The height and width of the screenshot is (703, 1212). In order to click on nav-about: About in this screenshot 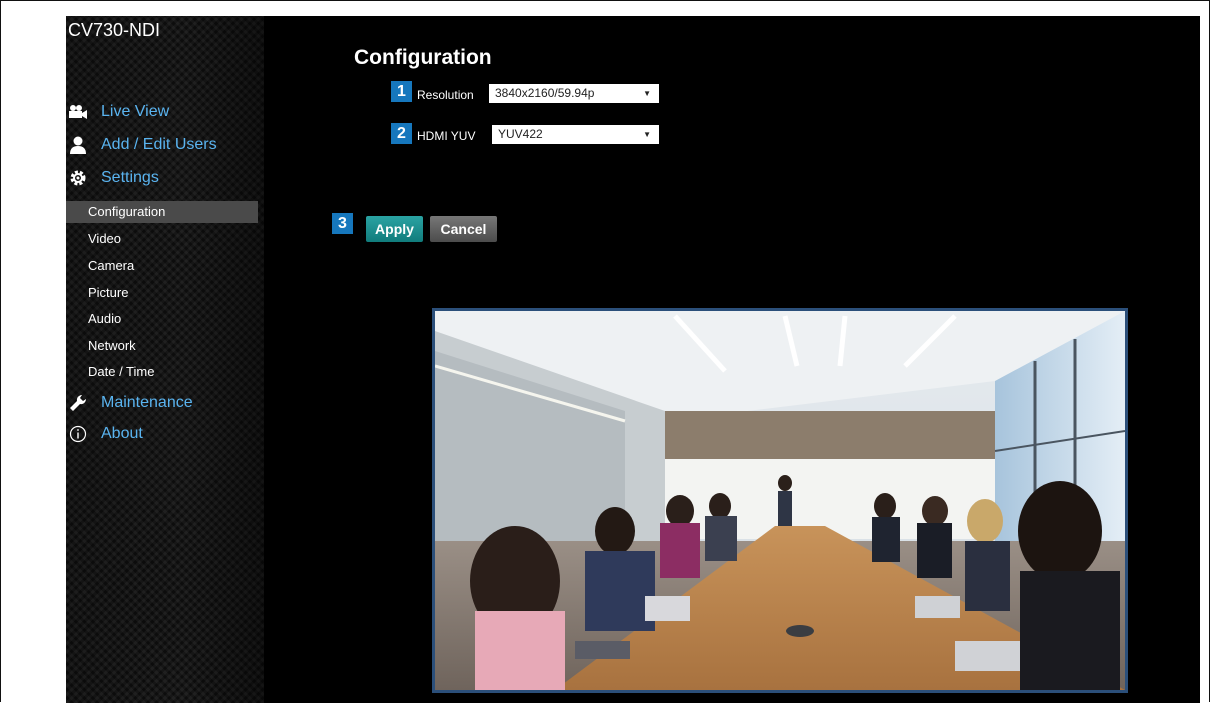, I will do `click(105, 434)`.